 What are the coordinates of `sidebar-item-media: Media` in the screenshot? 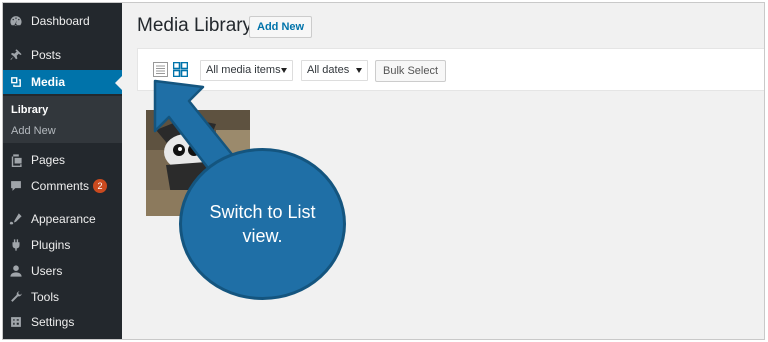 It's located at (62, 82).